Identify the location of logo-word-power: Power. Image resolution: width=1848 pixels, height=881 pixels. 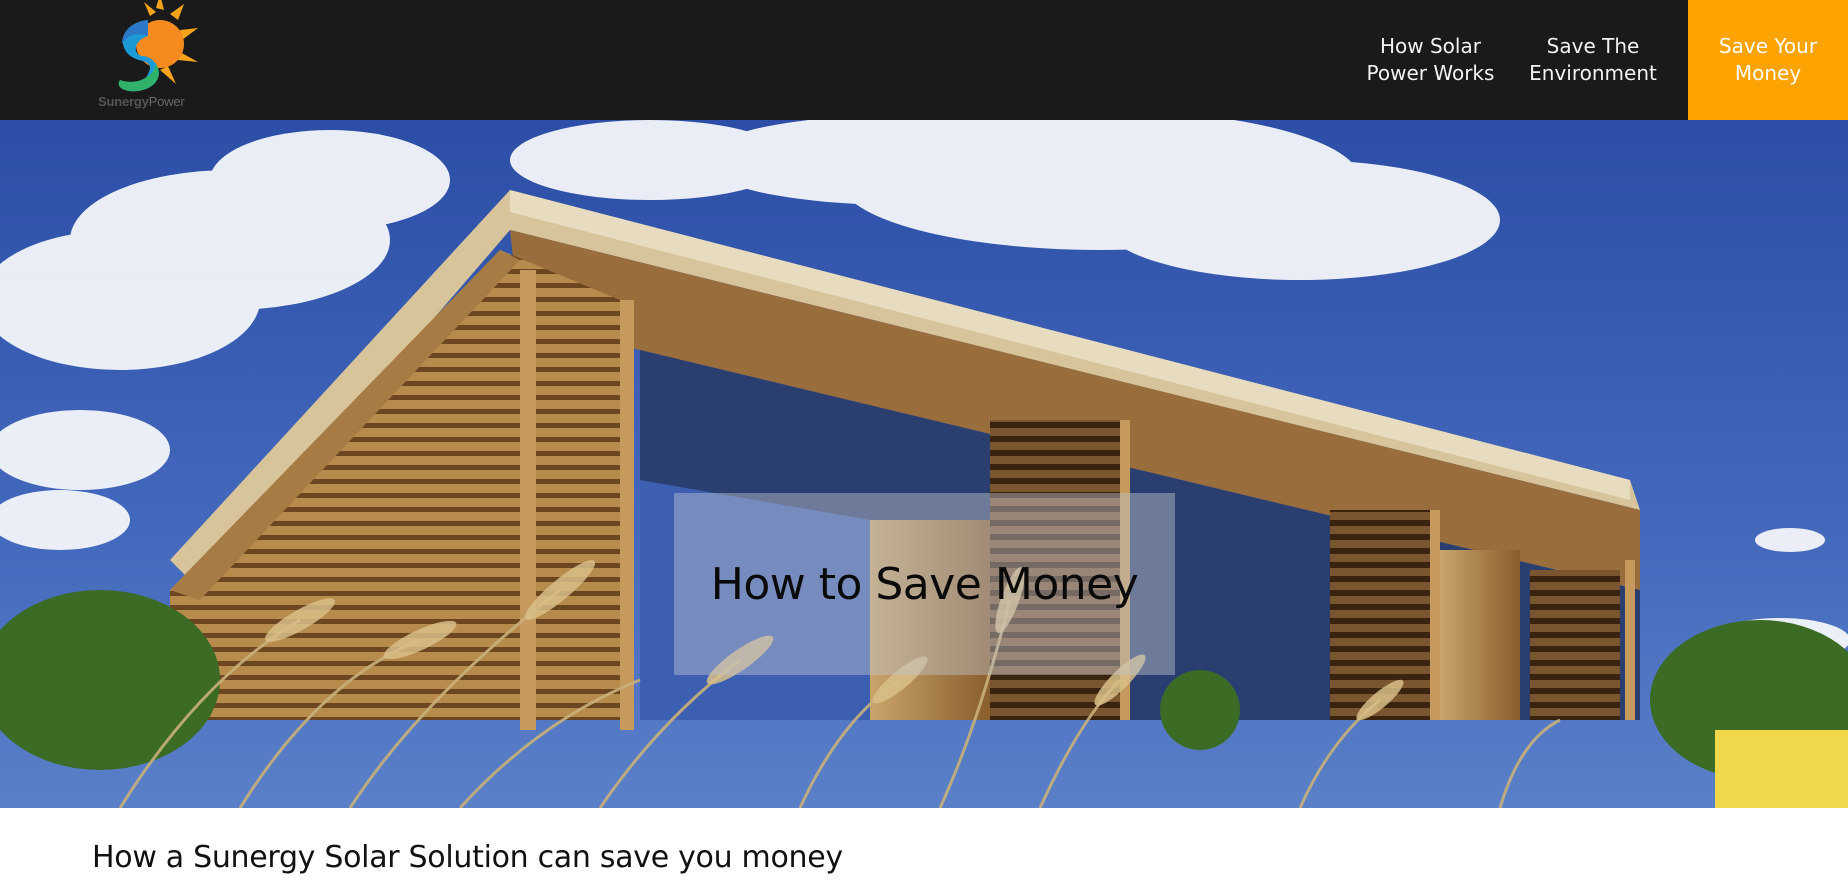
(166, 101).